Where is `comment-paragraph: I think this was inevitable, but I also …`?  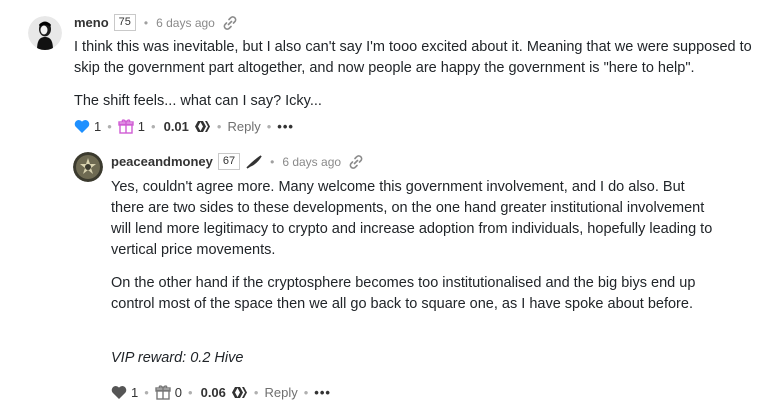 comment-paragraph: I think this was inevitable, but I also … is located at coordinates (413, 57).